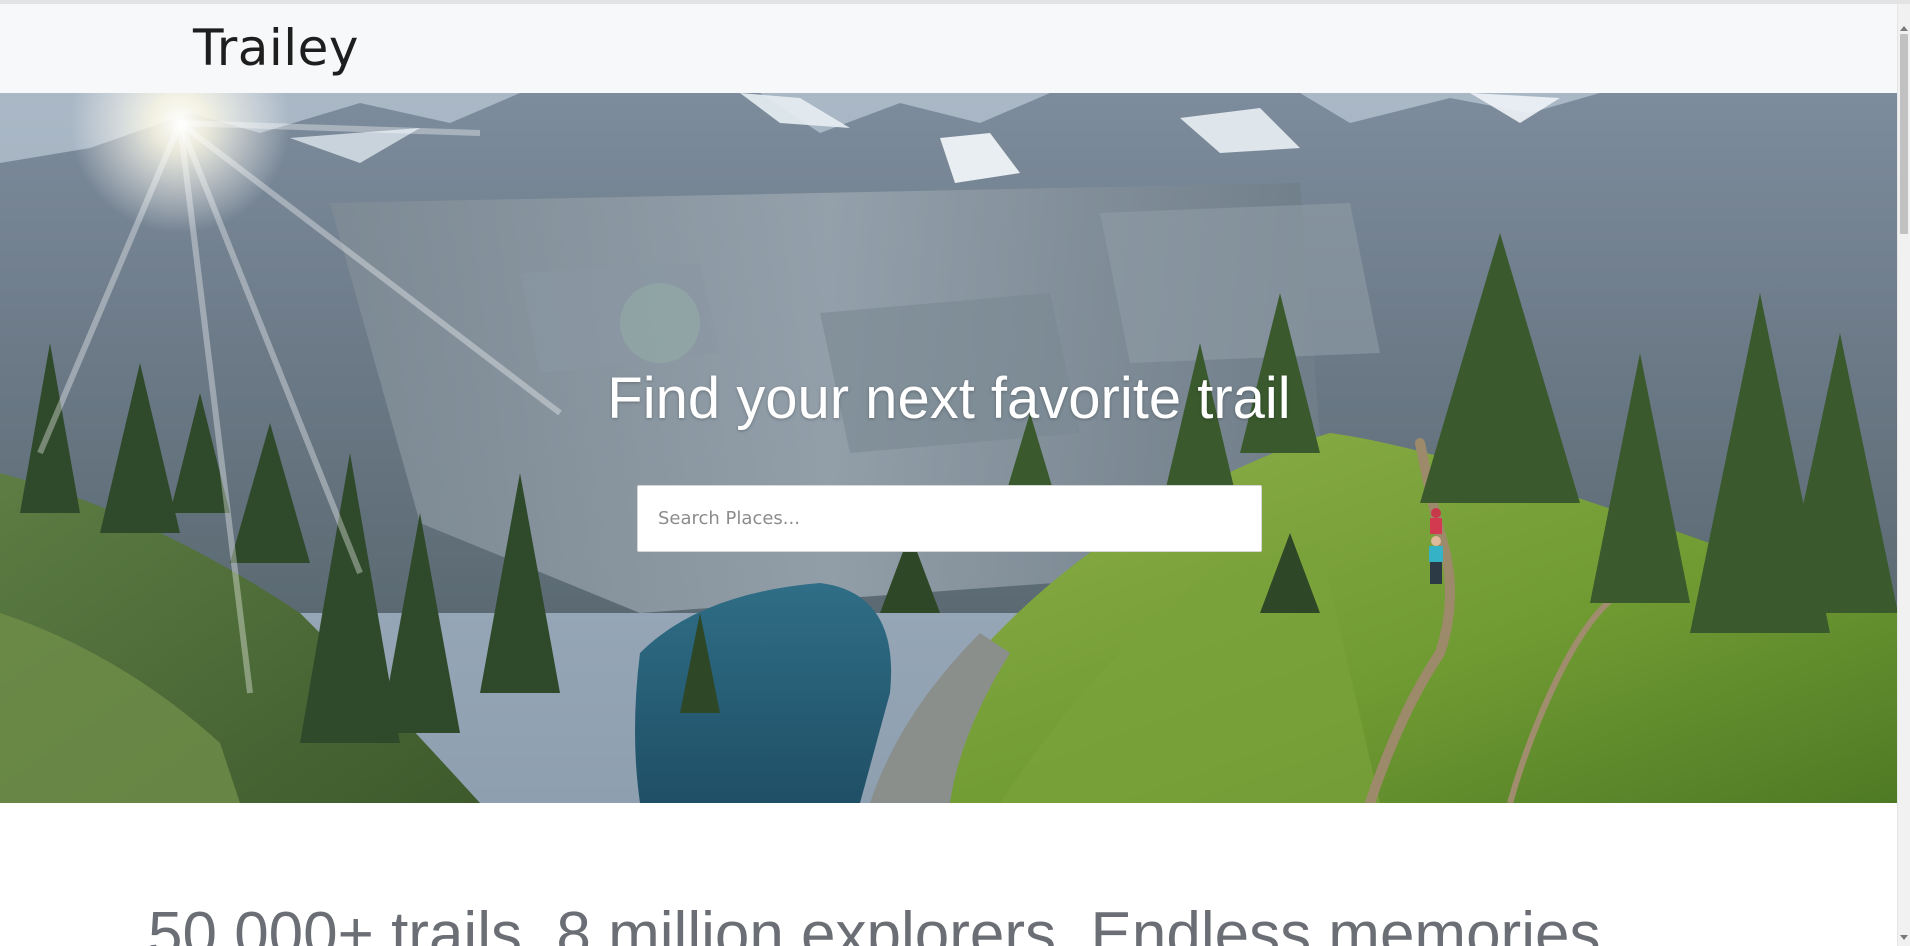 Image resolution: width=1910 pixels, height=946 pixels. I want to click on page-scrollbar, so click(1903, 475).